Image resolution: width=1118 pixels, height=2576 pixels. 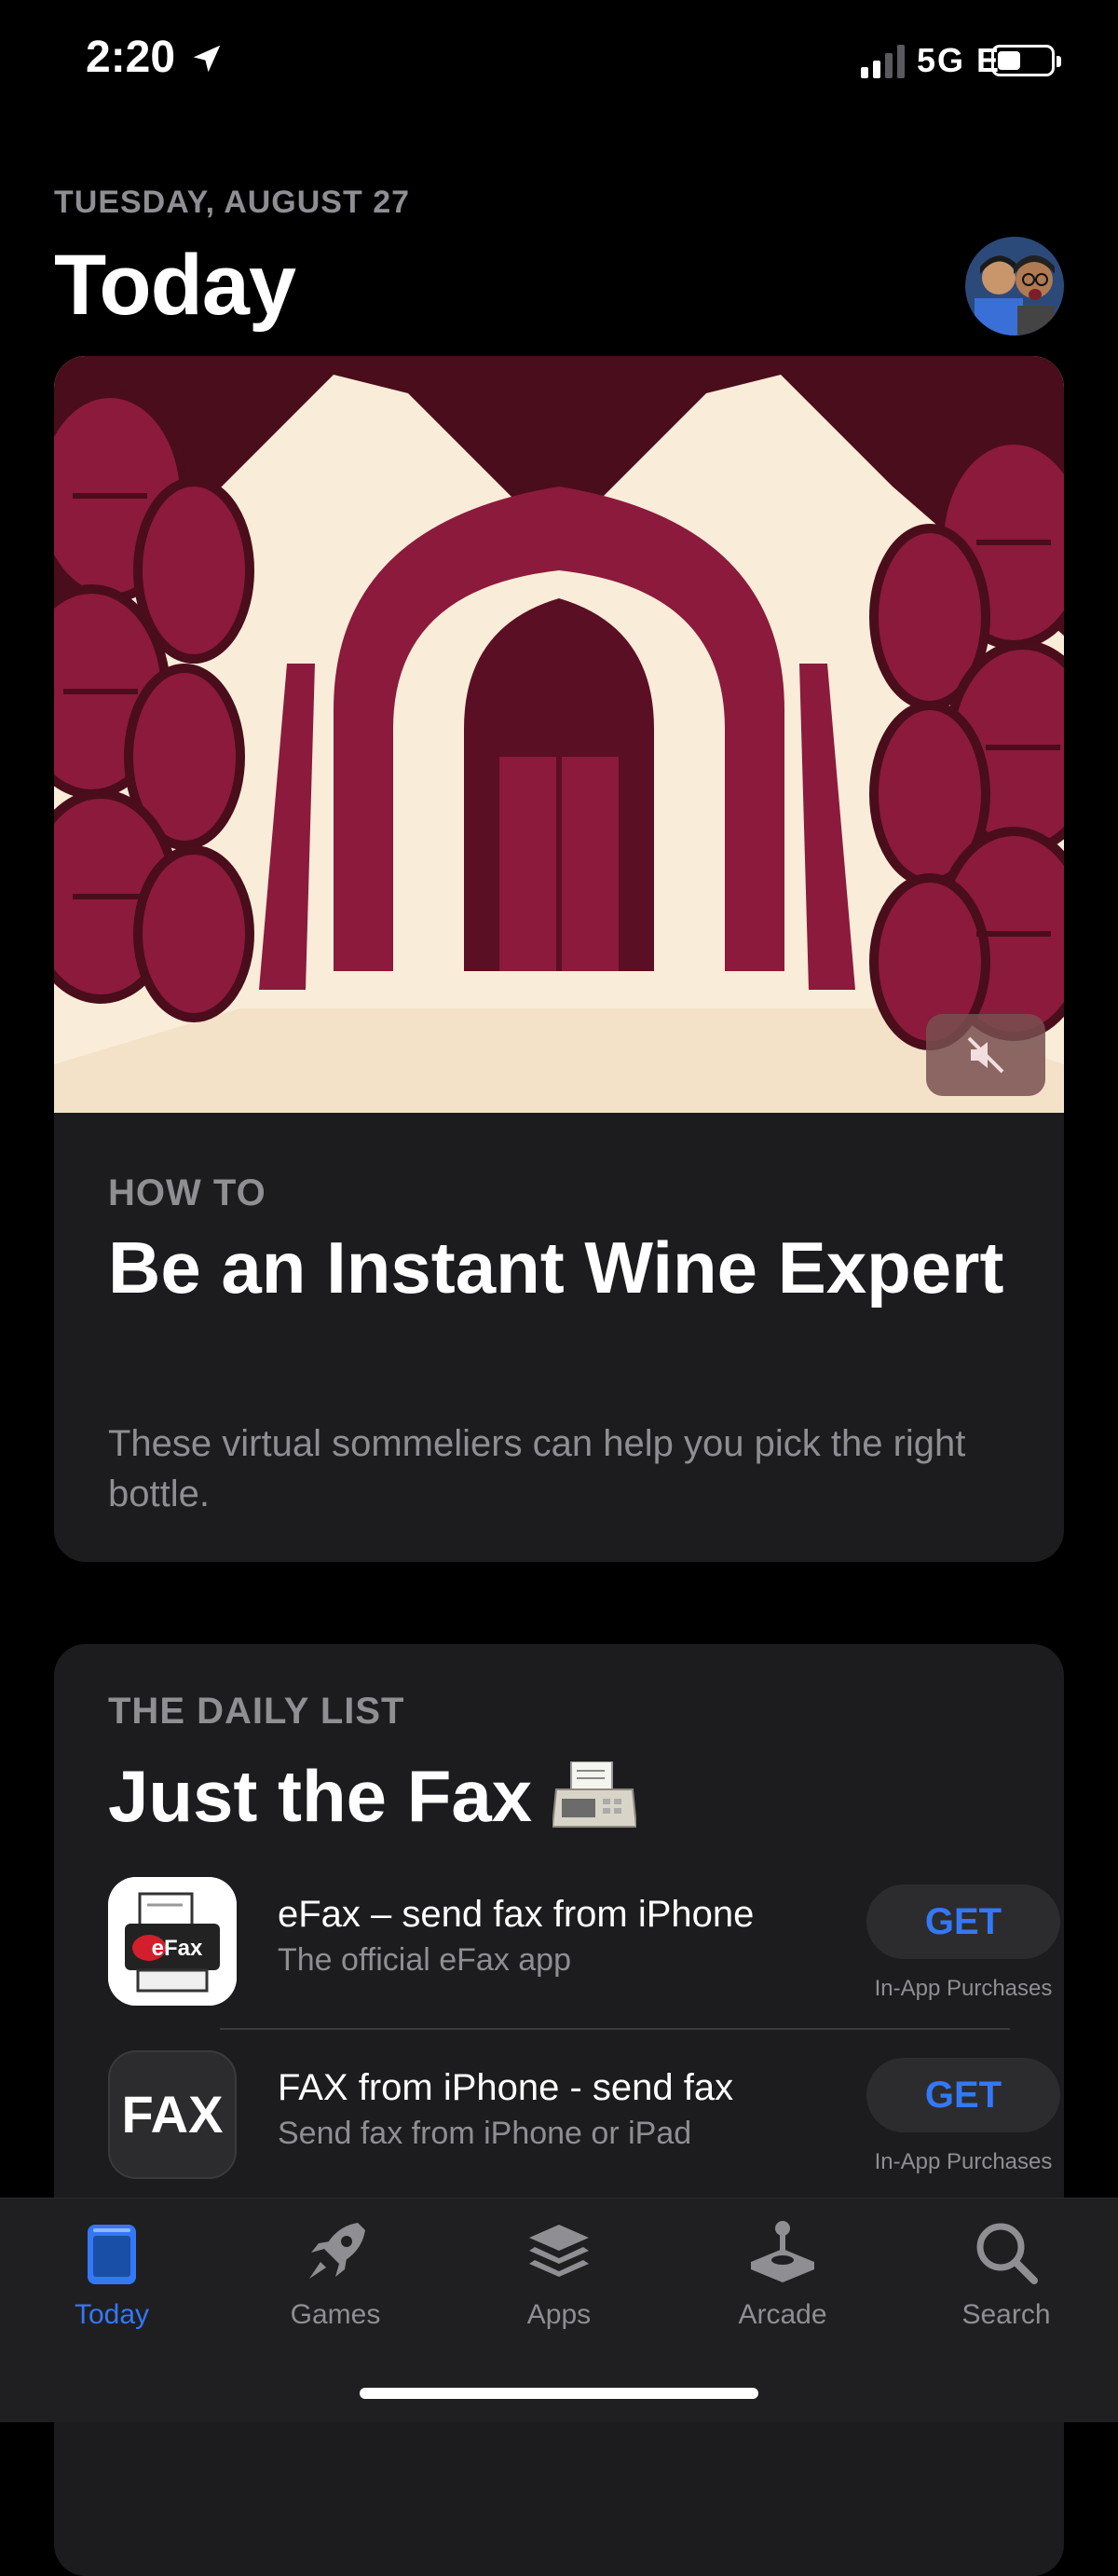 What do you see at coordinates (177, 1948) in the screenshot?
I see `efax-logo-text: eFax` at bounding box center [177, 1948].